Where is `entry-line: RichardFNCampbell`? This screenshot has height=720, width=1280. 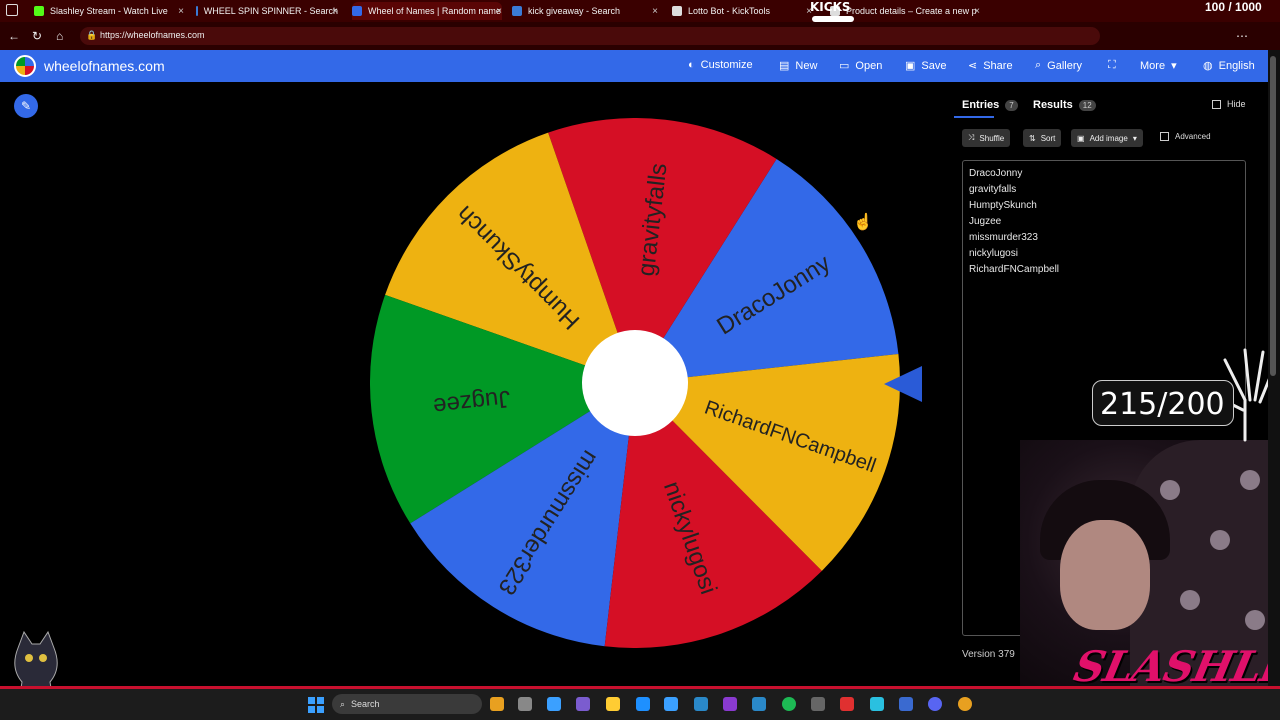 entry-line: RichardFNCampbell is located at coordinates (1014, 269).